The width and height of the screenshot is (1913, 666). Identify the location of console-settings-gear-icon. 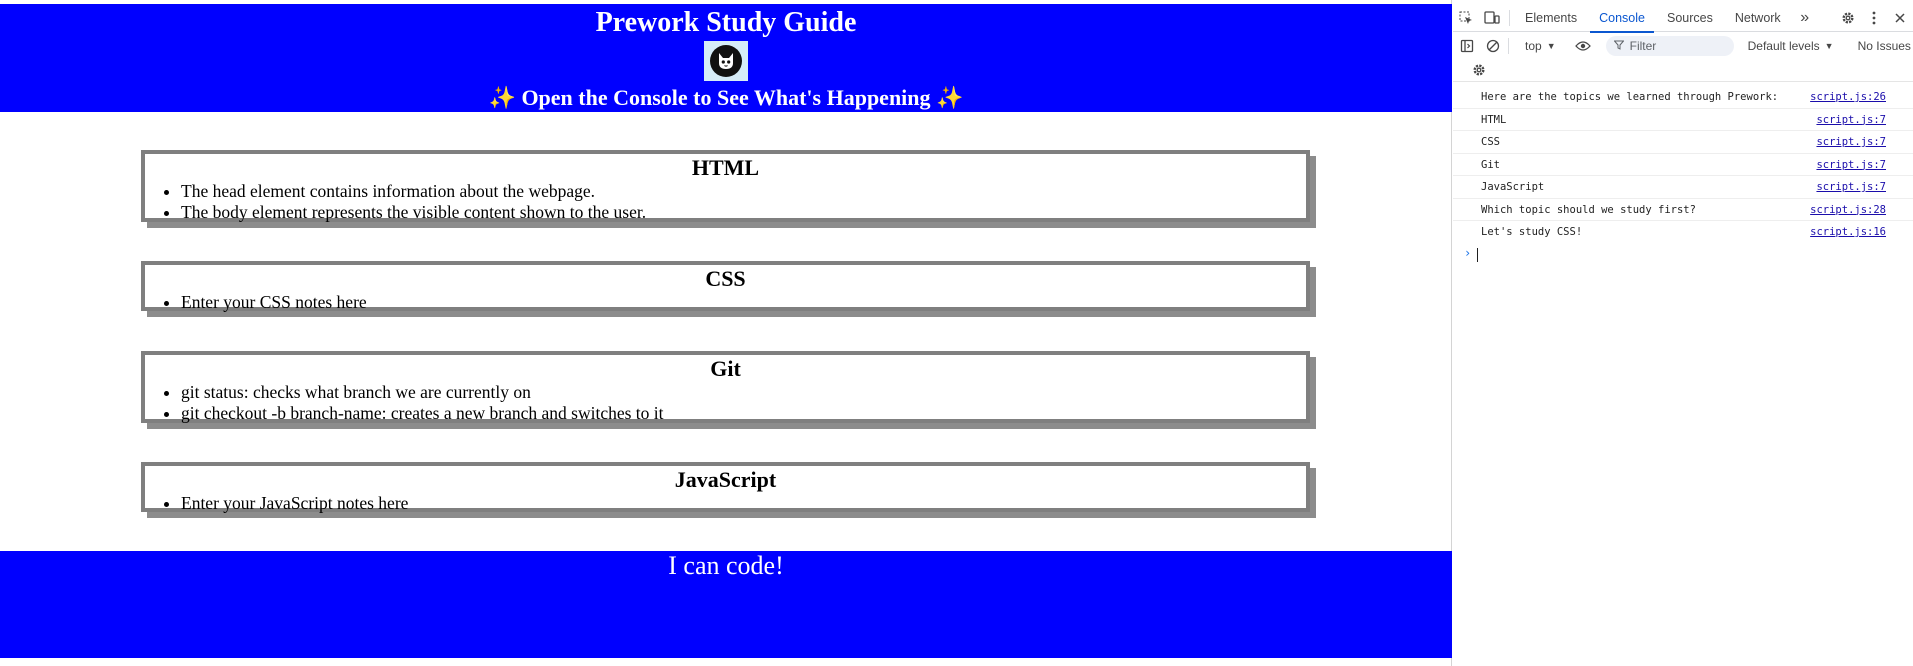
(1479, 70).